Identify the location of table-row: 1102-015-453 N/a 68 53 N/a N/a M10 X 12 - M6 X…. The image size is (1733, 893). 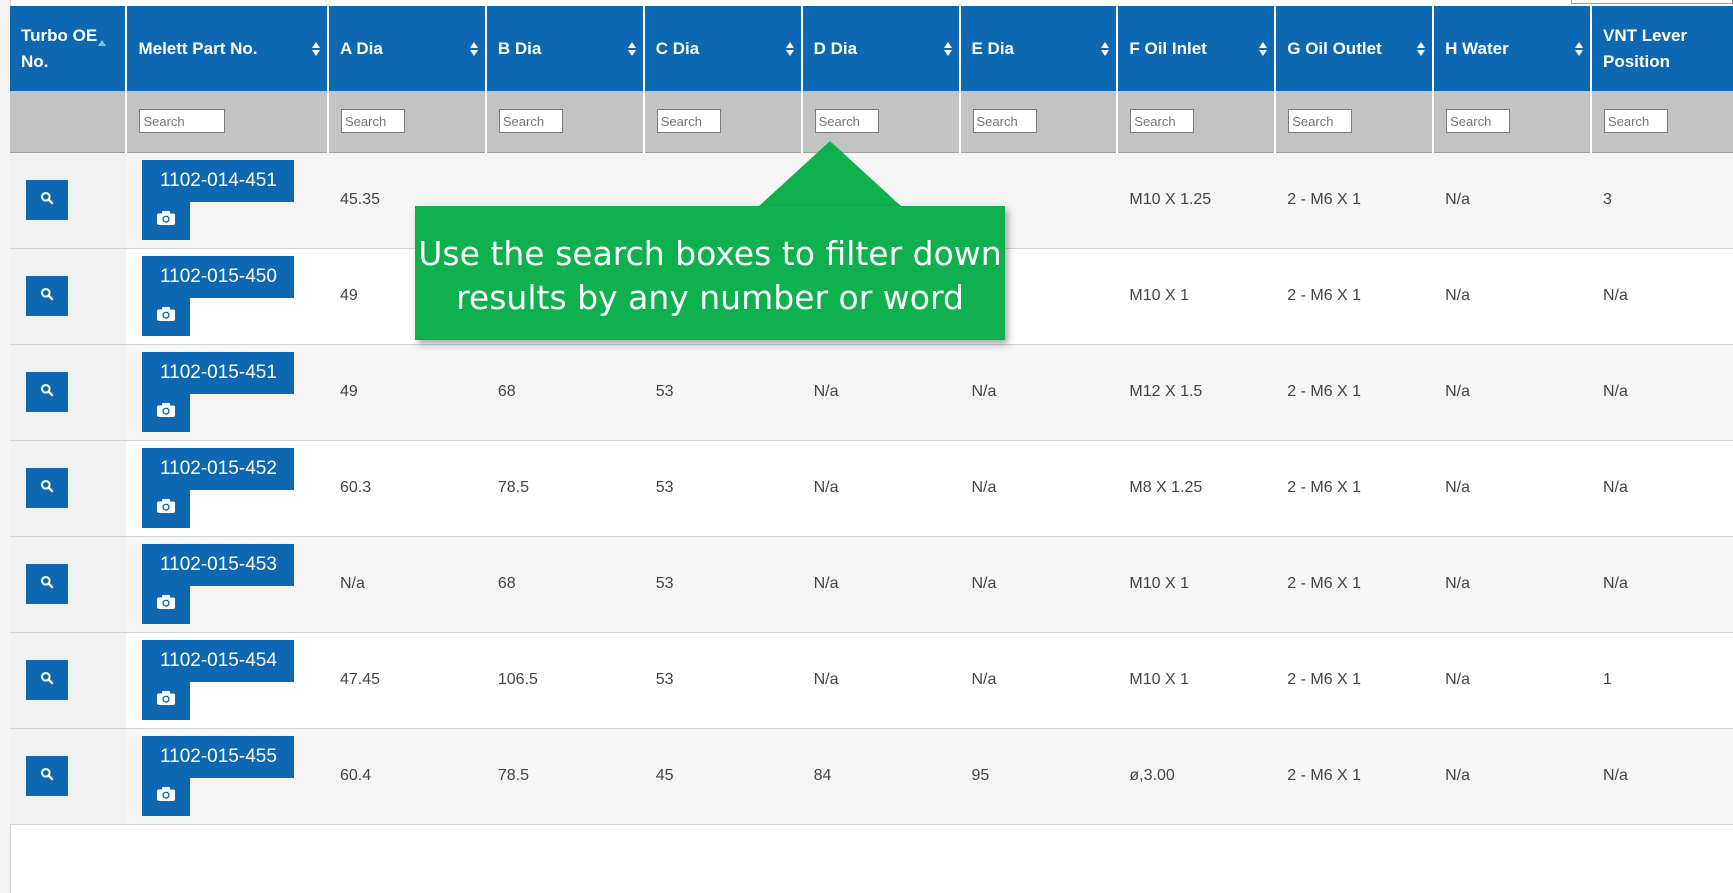
(871, 584).